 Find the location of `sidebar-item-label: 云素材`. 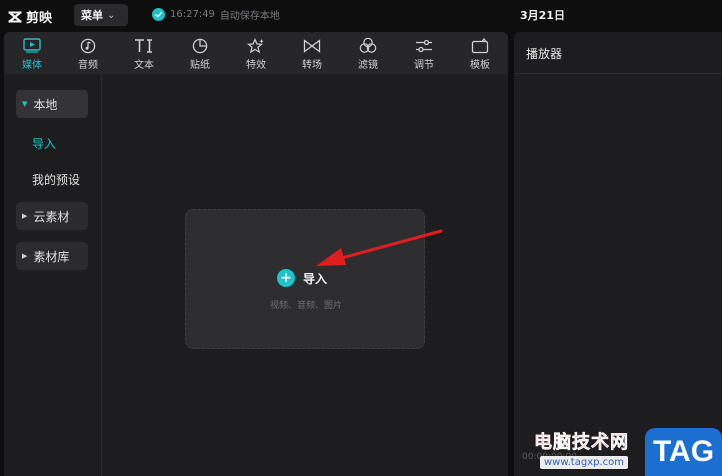

sidebar-item-label: 云素材 is located at coordinates (51, 216).